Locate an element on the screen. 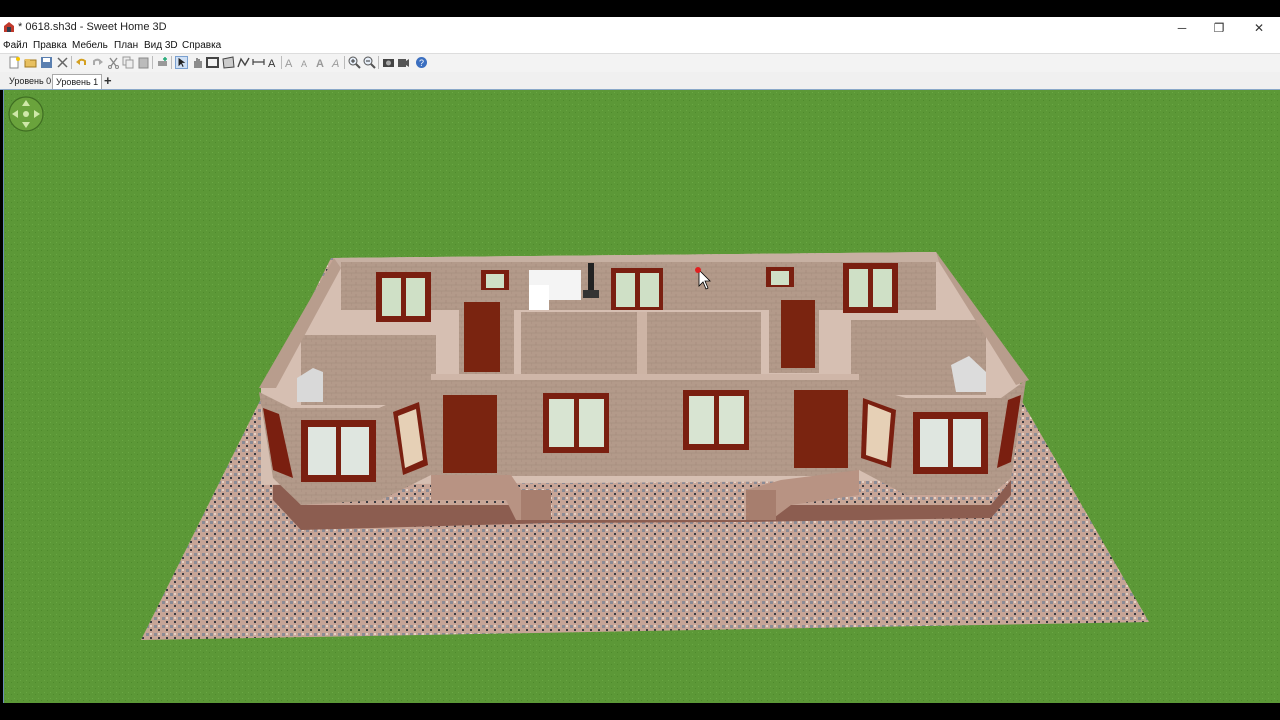 This screenshot has width=1280, height=720. select-icon is located at coordinates (181, 62).